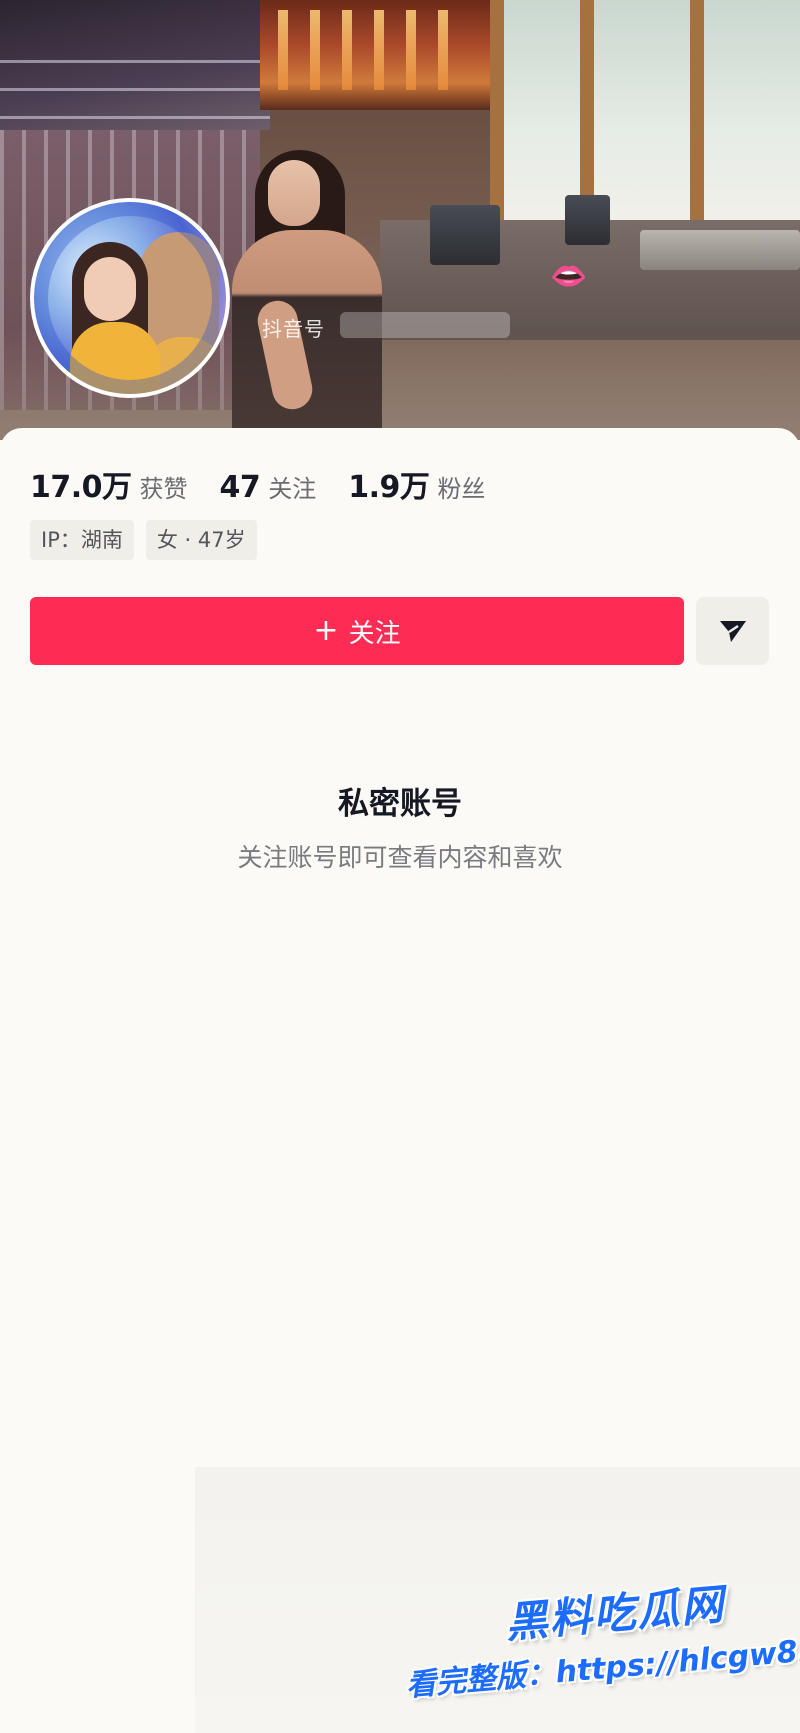  I want to click on stat-followers-value: 1.9万, so click(389, 487).